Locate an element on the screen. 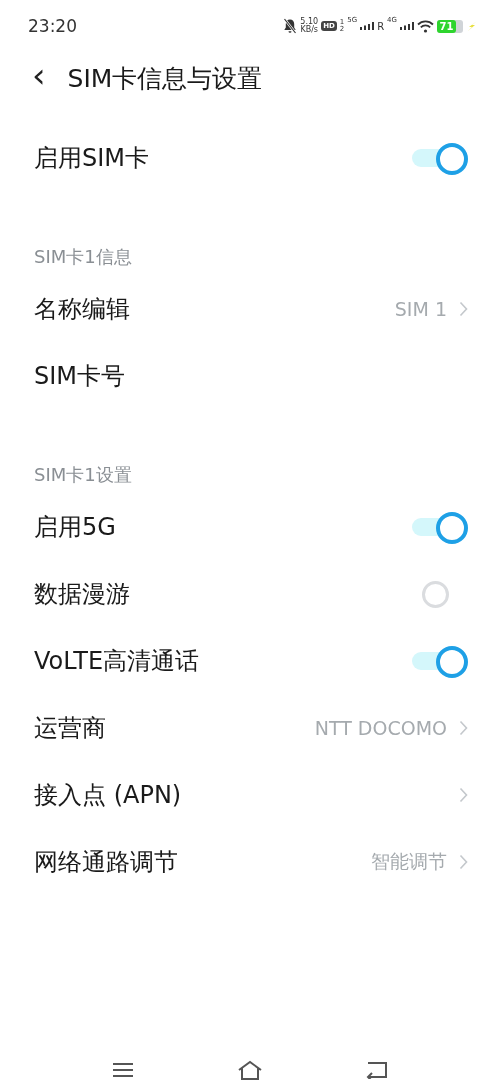 This screenshot has width=500, height=1086. setting-label: 运营商 is located at coordinates (70, 728).